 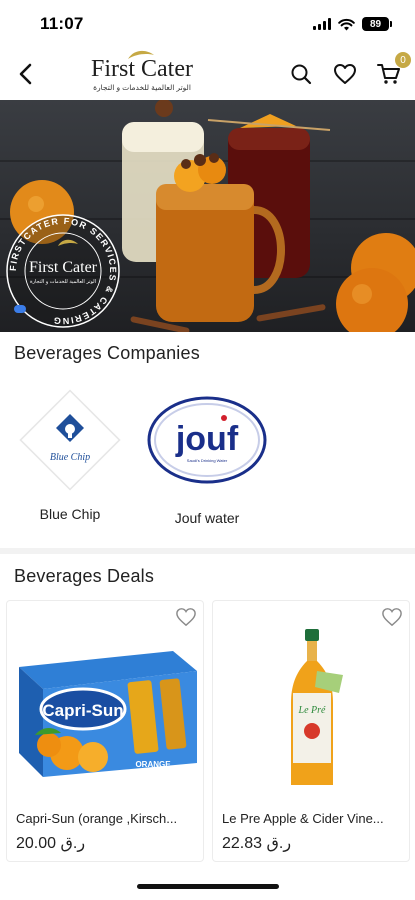 What do you see at coordinates (62, 23) in the screenshot?
I see `status-time: 11:07` at bounding box center [62, 23].